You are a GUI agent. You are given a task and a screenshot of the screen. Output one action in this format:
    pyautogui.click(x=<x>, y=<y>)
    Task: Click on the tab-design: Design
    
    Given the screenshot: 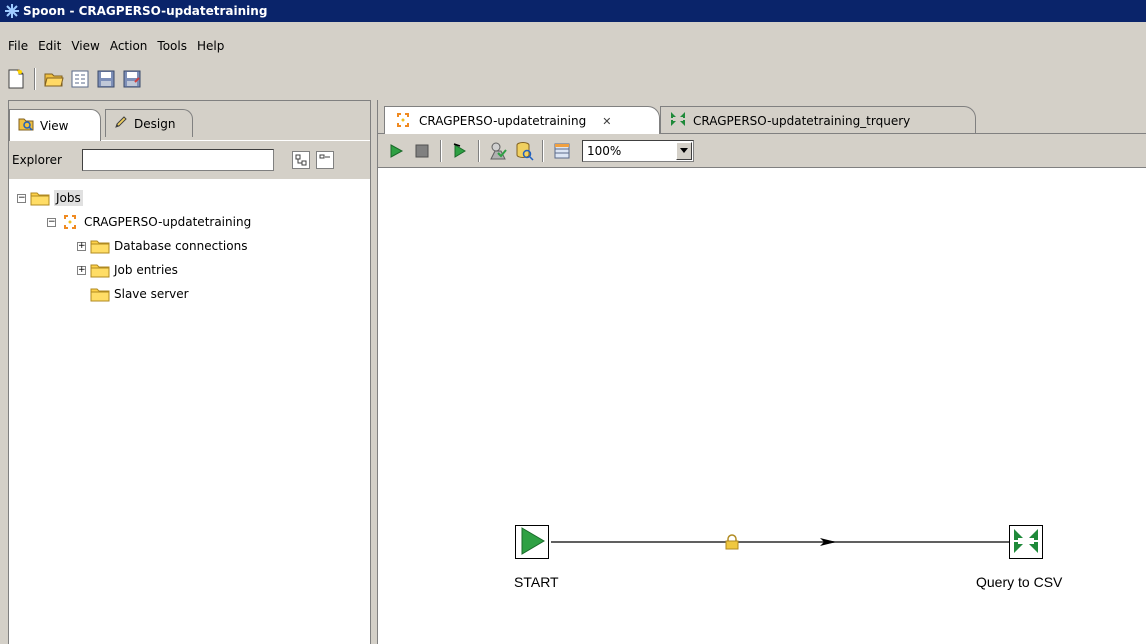 What is the action you would take?
    pyautogui.click(x=149, y=123)
    